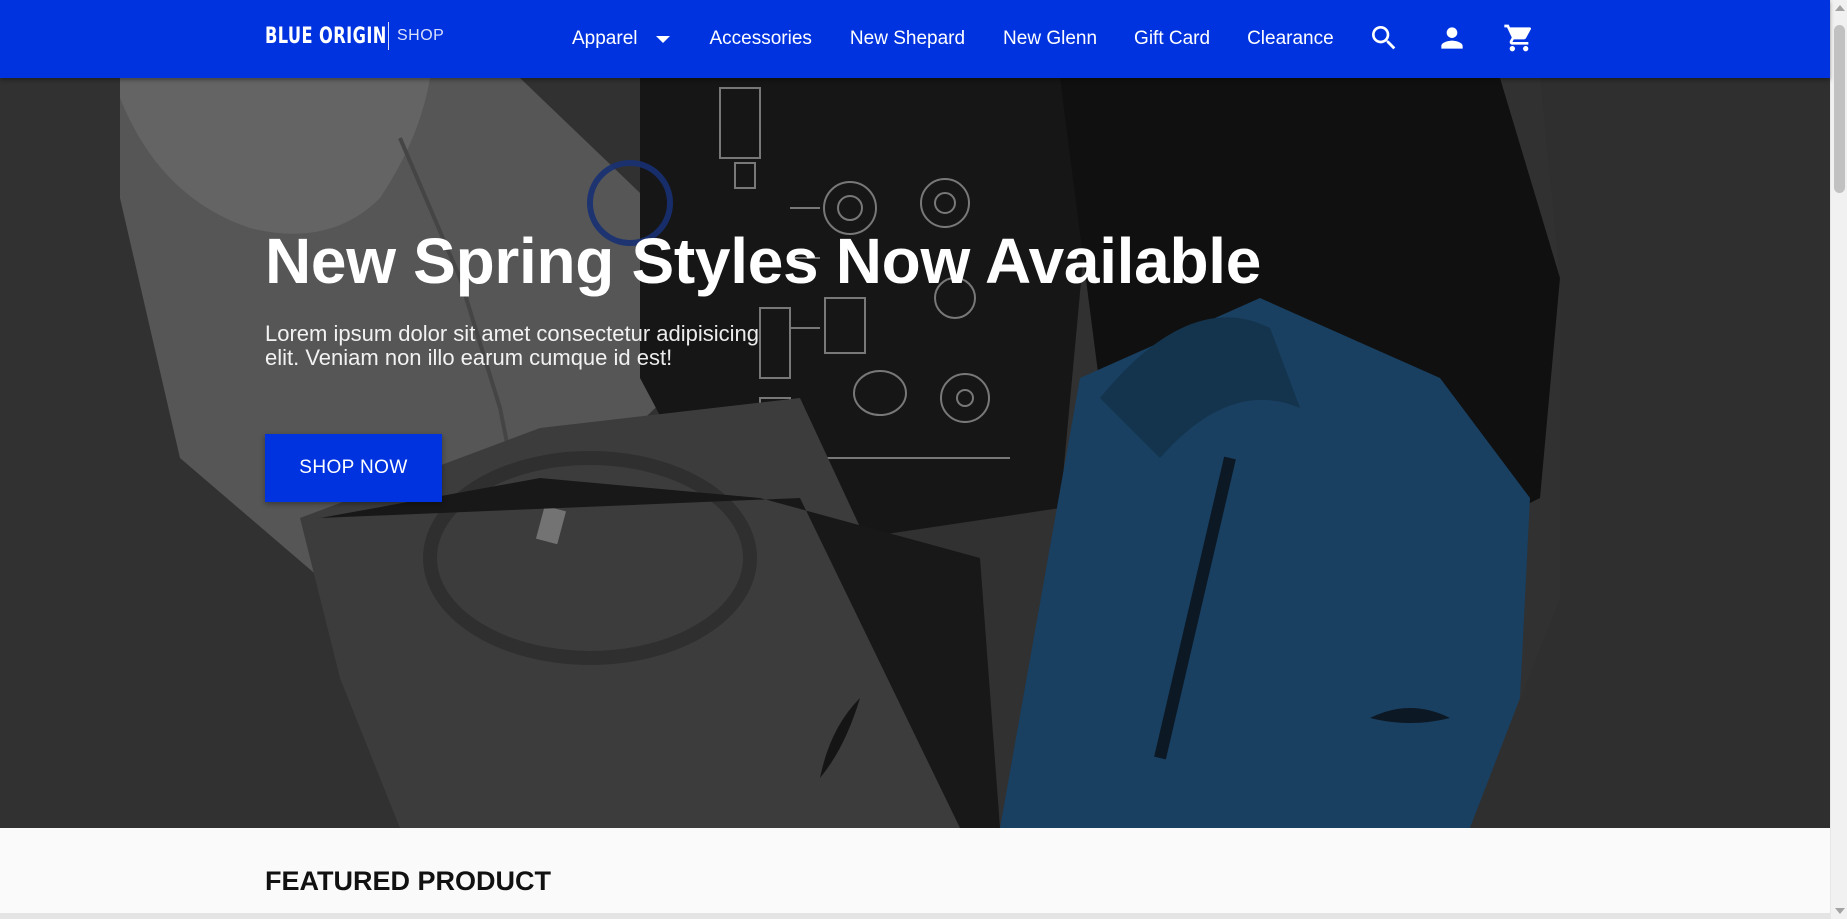 Image resolution: width=1847 pixels, height=919 pixels. I want to click on brand-logo: BLUE ORIGIN SHOP, so click(354, 36).